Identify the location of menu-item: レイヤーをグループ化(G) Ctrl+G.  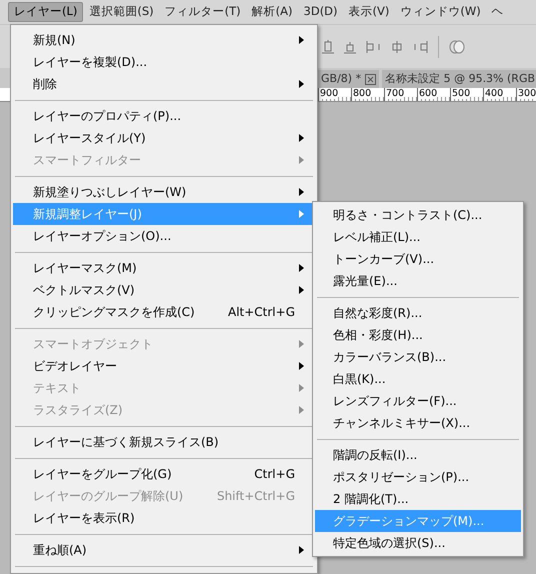
(164, 474).